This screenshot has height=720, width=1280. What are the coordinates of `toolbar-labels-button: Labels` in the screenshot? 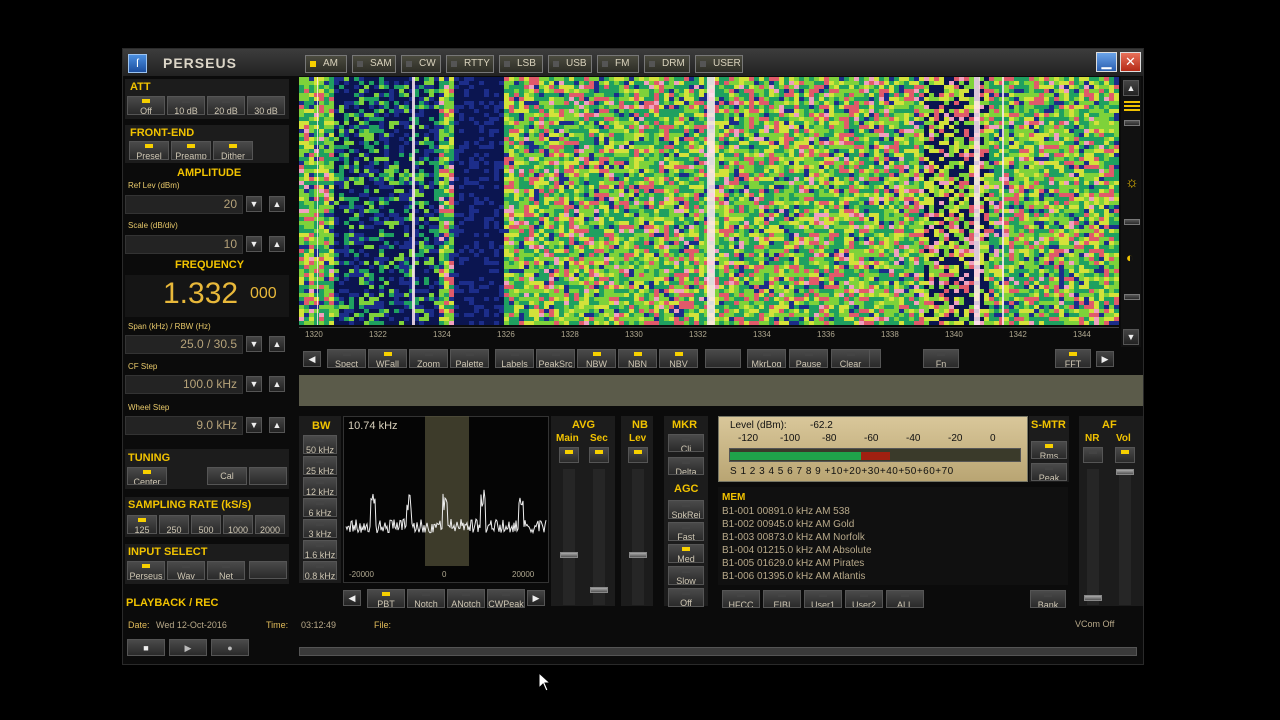 It's located at (514, 358).